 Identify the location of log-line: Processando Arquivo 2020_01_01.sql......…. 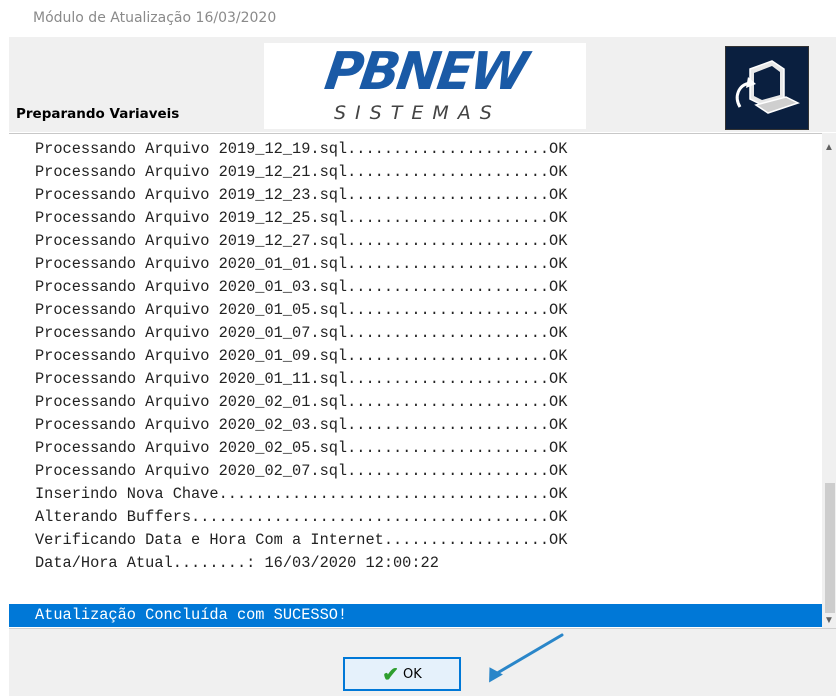
(301, 264).